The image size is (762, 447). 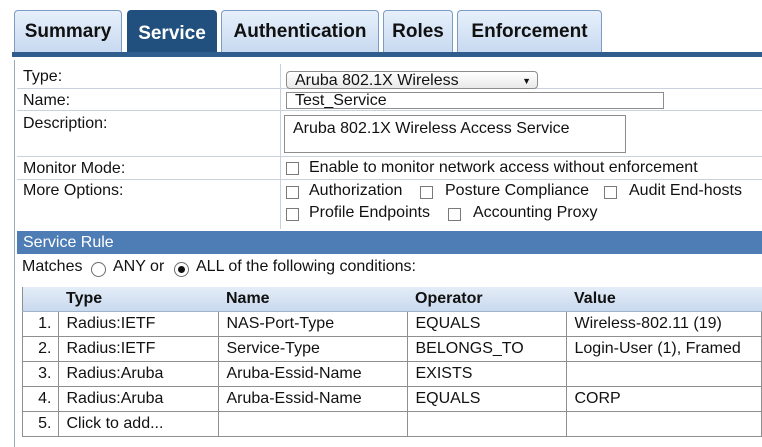 What do you see at coordinates (292, 168) in the screenshot?
I see `monitor-checkbox` at bounding box center [292, 168].